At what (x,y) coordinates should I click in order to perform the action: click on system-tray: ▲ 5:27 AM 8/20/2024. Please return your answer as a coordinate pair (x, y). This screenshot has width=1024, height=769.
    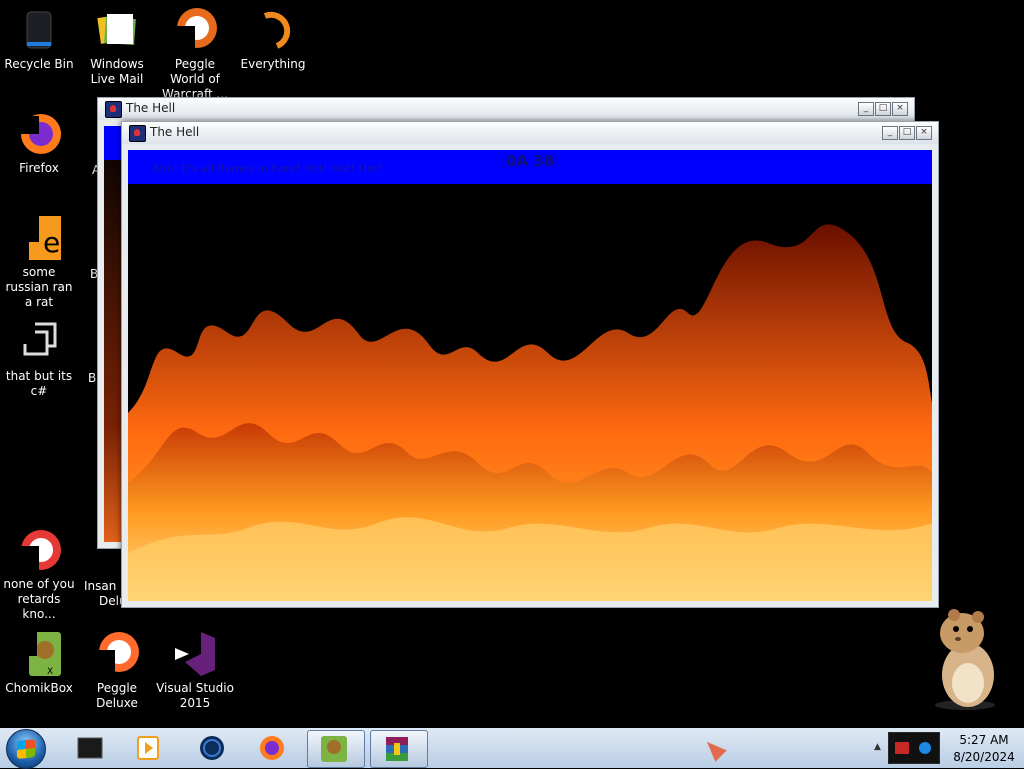
    Looking at the image, I should click on (944, 748).